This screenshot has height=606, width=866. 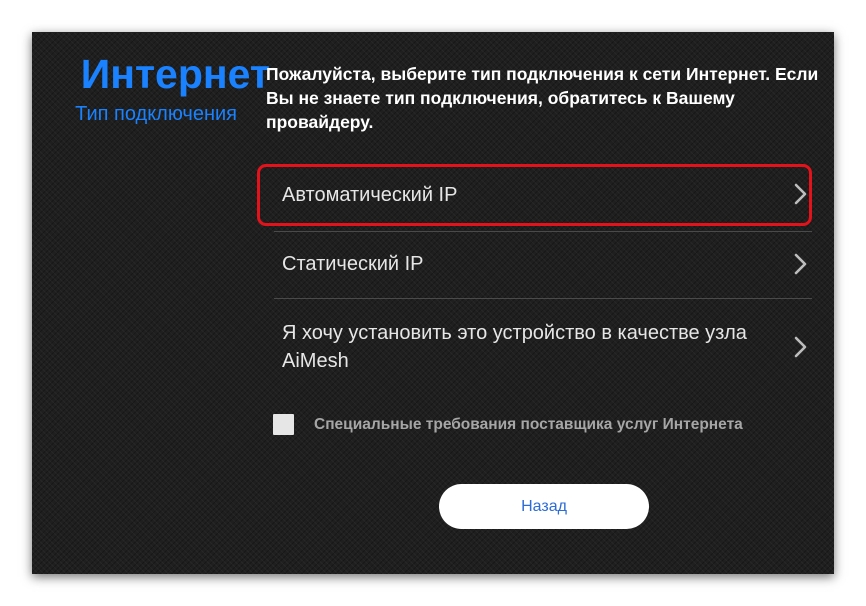 What do you see at coordinates (353, 264) in the screenshot?
I see `option-label: Статический IP` at bounding box center [353, 264].